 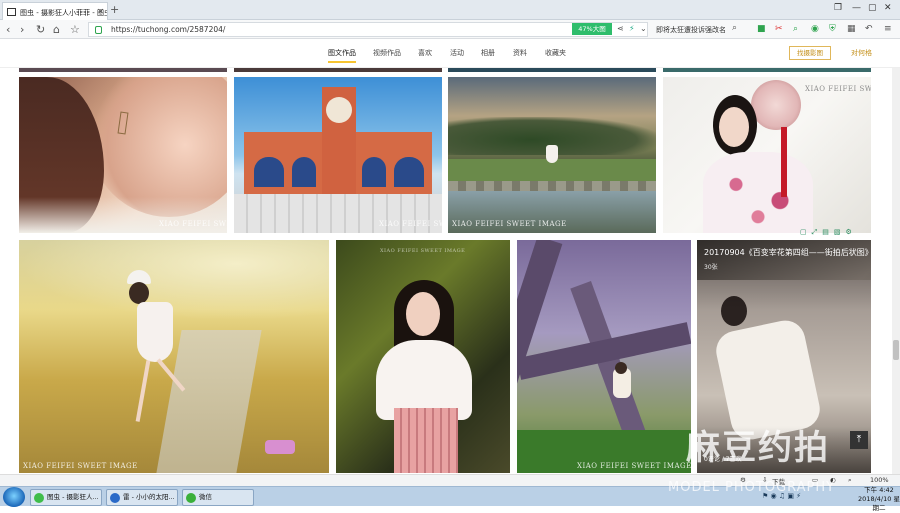 What do you see at coordinates (205, 497) in the screenshot?
I see `task-label: 微信` at bounding box center [205, 497].